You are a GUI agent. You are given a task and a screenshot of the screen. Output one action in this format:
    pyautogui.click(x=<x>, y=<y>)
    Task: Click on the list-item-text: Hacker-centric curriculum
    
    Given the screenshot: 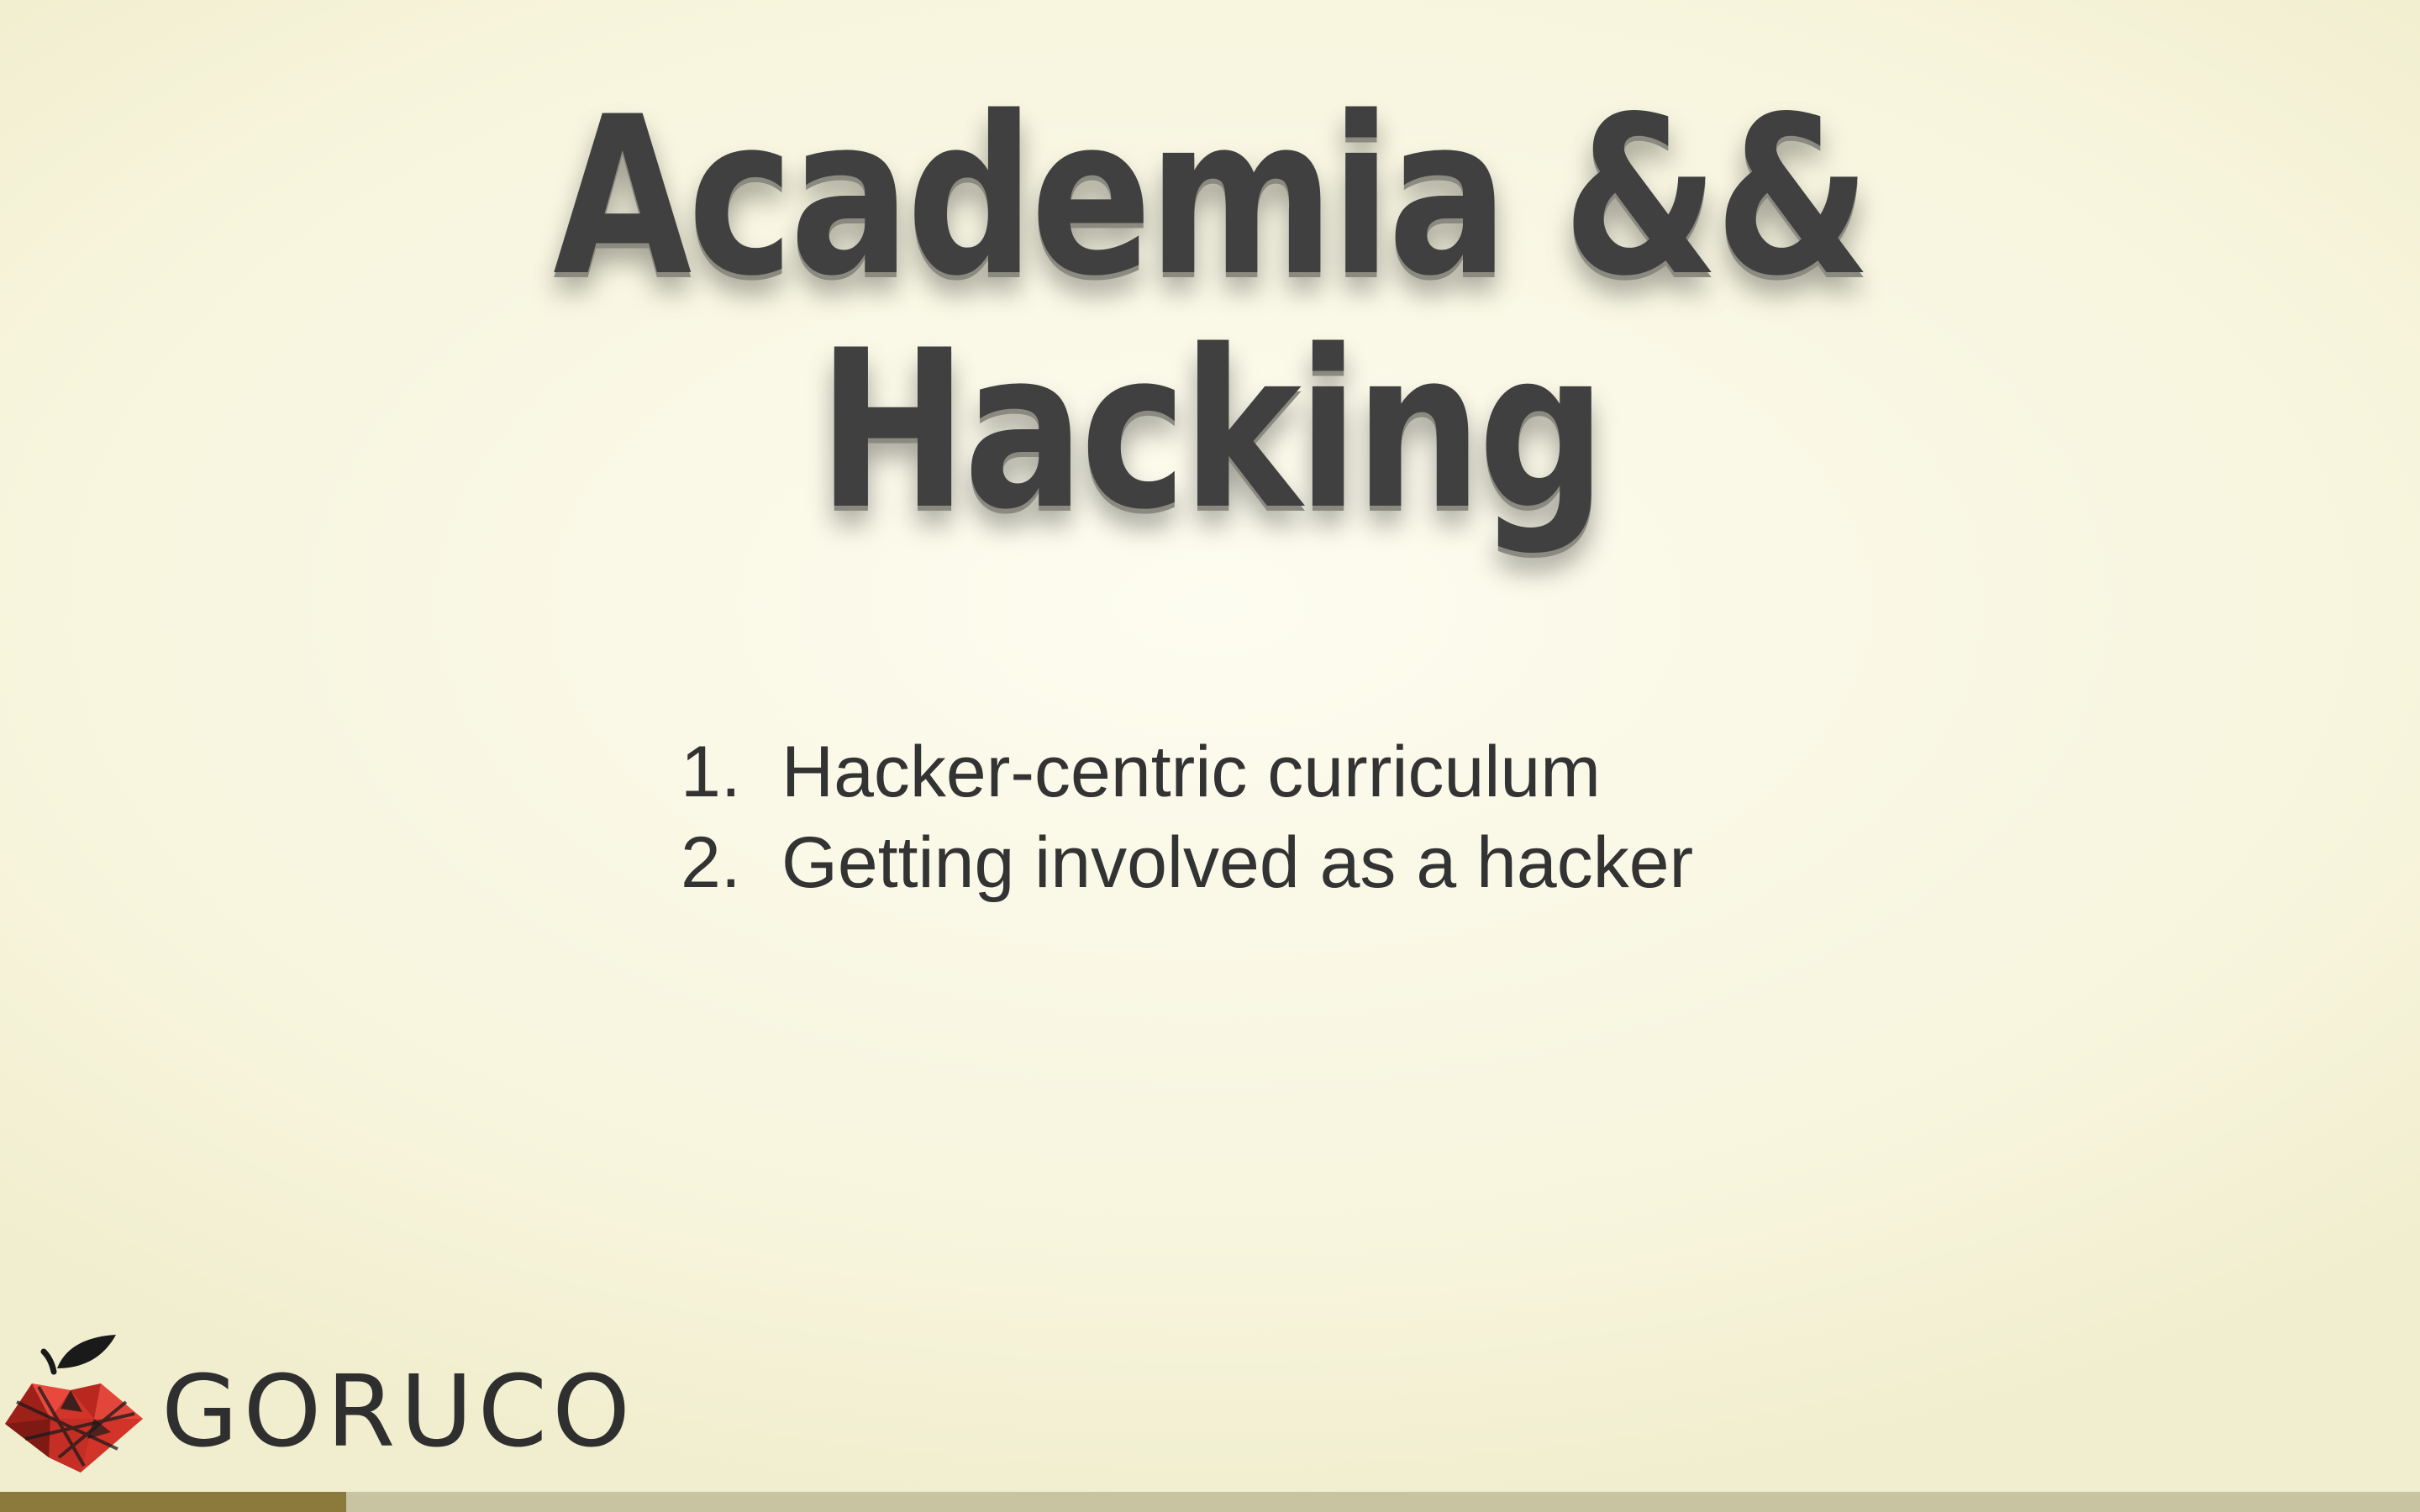 What is the action you would take?
    pyautogui.click(x=1191, y=772)
    